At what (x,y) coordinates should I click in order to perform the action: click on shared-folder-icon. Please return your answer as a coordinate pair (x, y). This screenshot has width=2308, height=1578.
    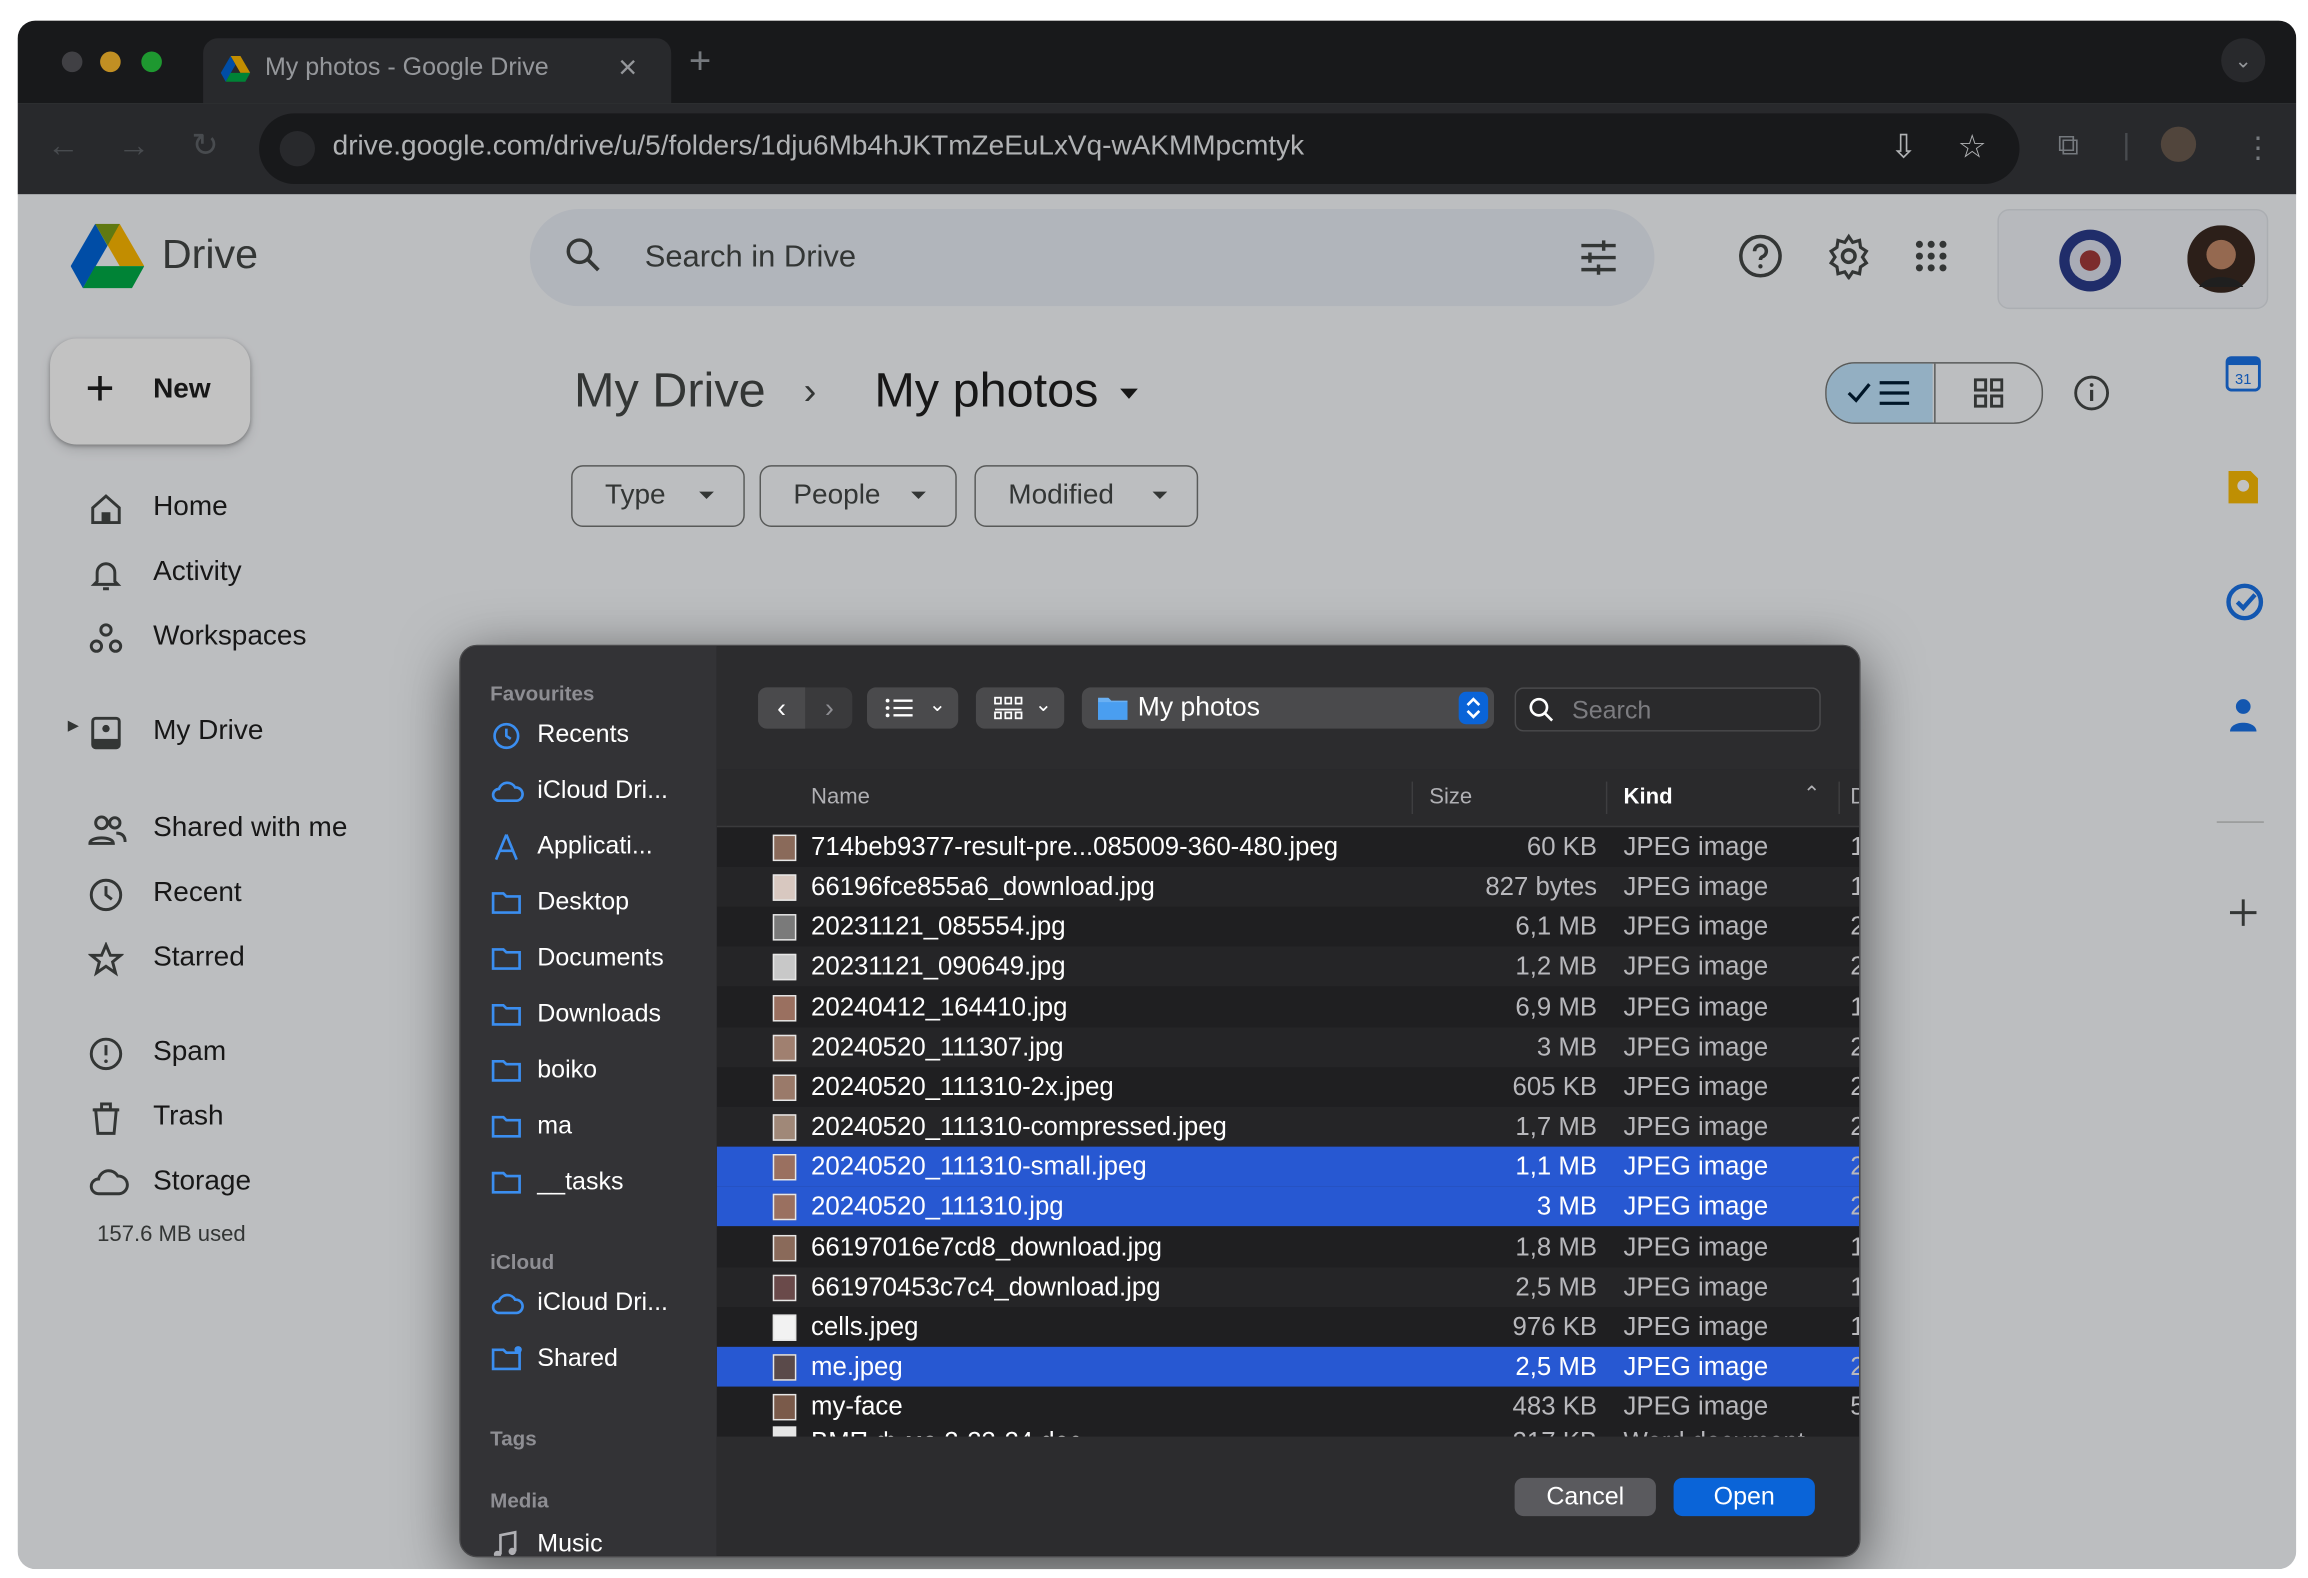
    Looking at the image, I should click on (506, 1358).